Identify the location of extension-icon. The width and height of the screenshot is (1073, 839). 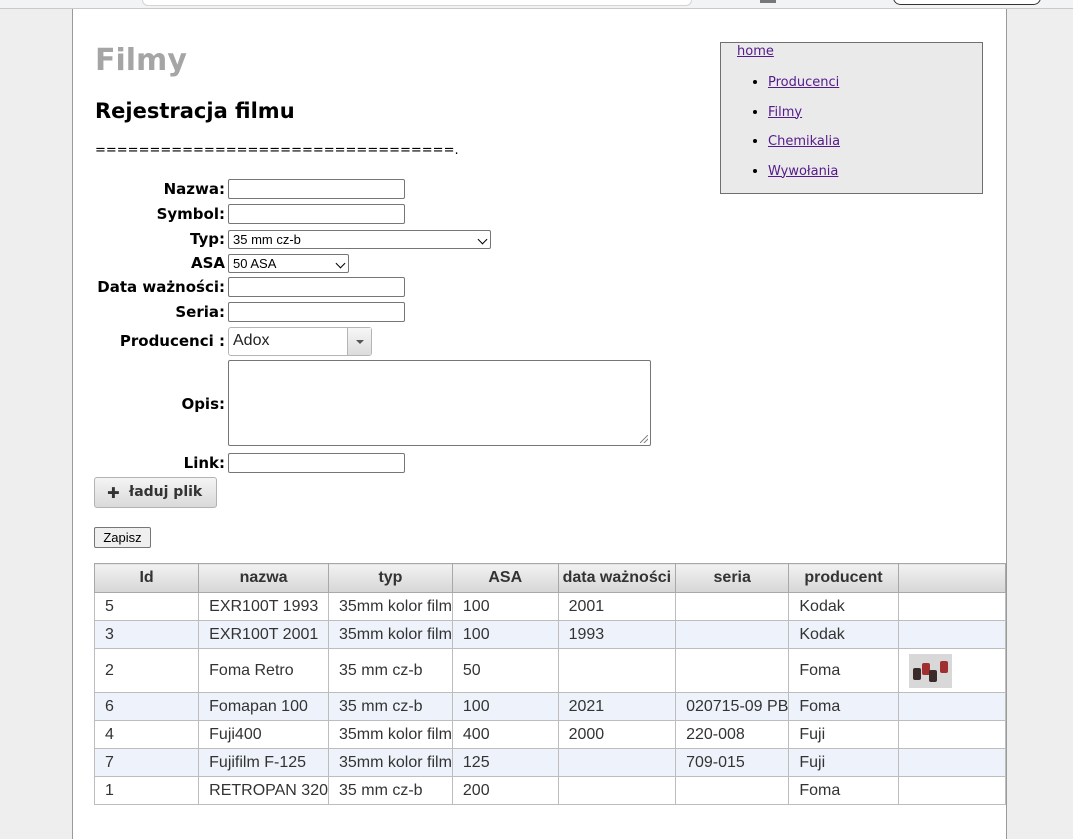
(768, 1).